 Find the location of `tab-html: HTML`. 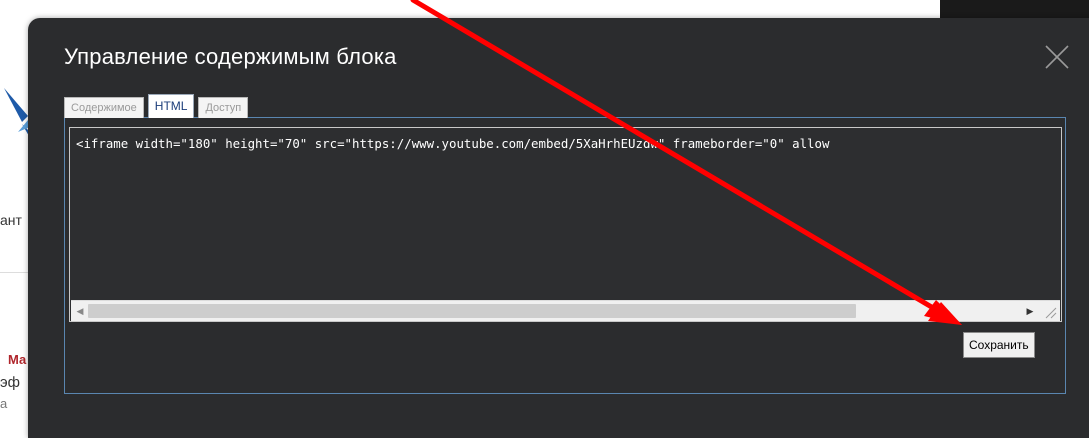

tab-html: HTML is located at coordinates (171, 106).